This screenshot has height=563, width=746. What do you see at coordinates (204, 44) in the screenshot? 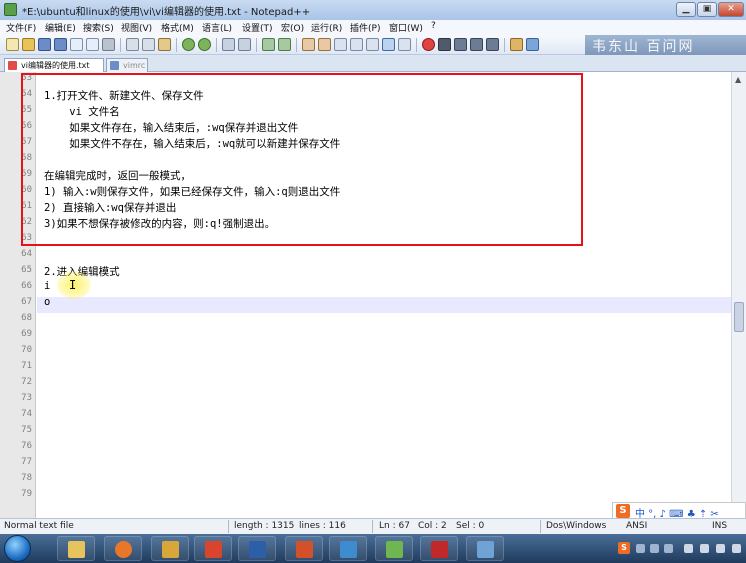
I see `redo-icon` at bounding box center [204, 44].